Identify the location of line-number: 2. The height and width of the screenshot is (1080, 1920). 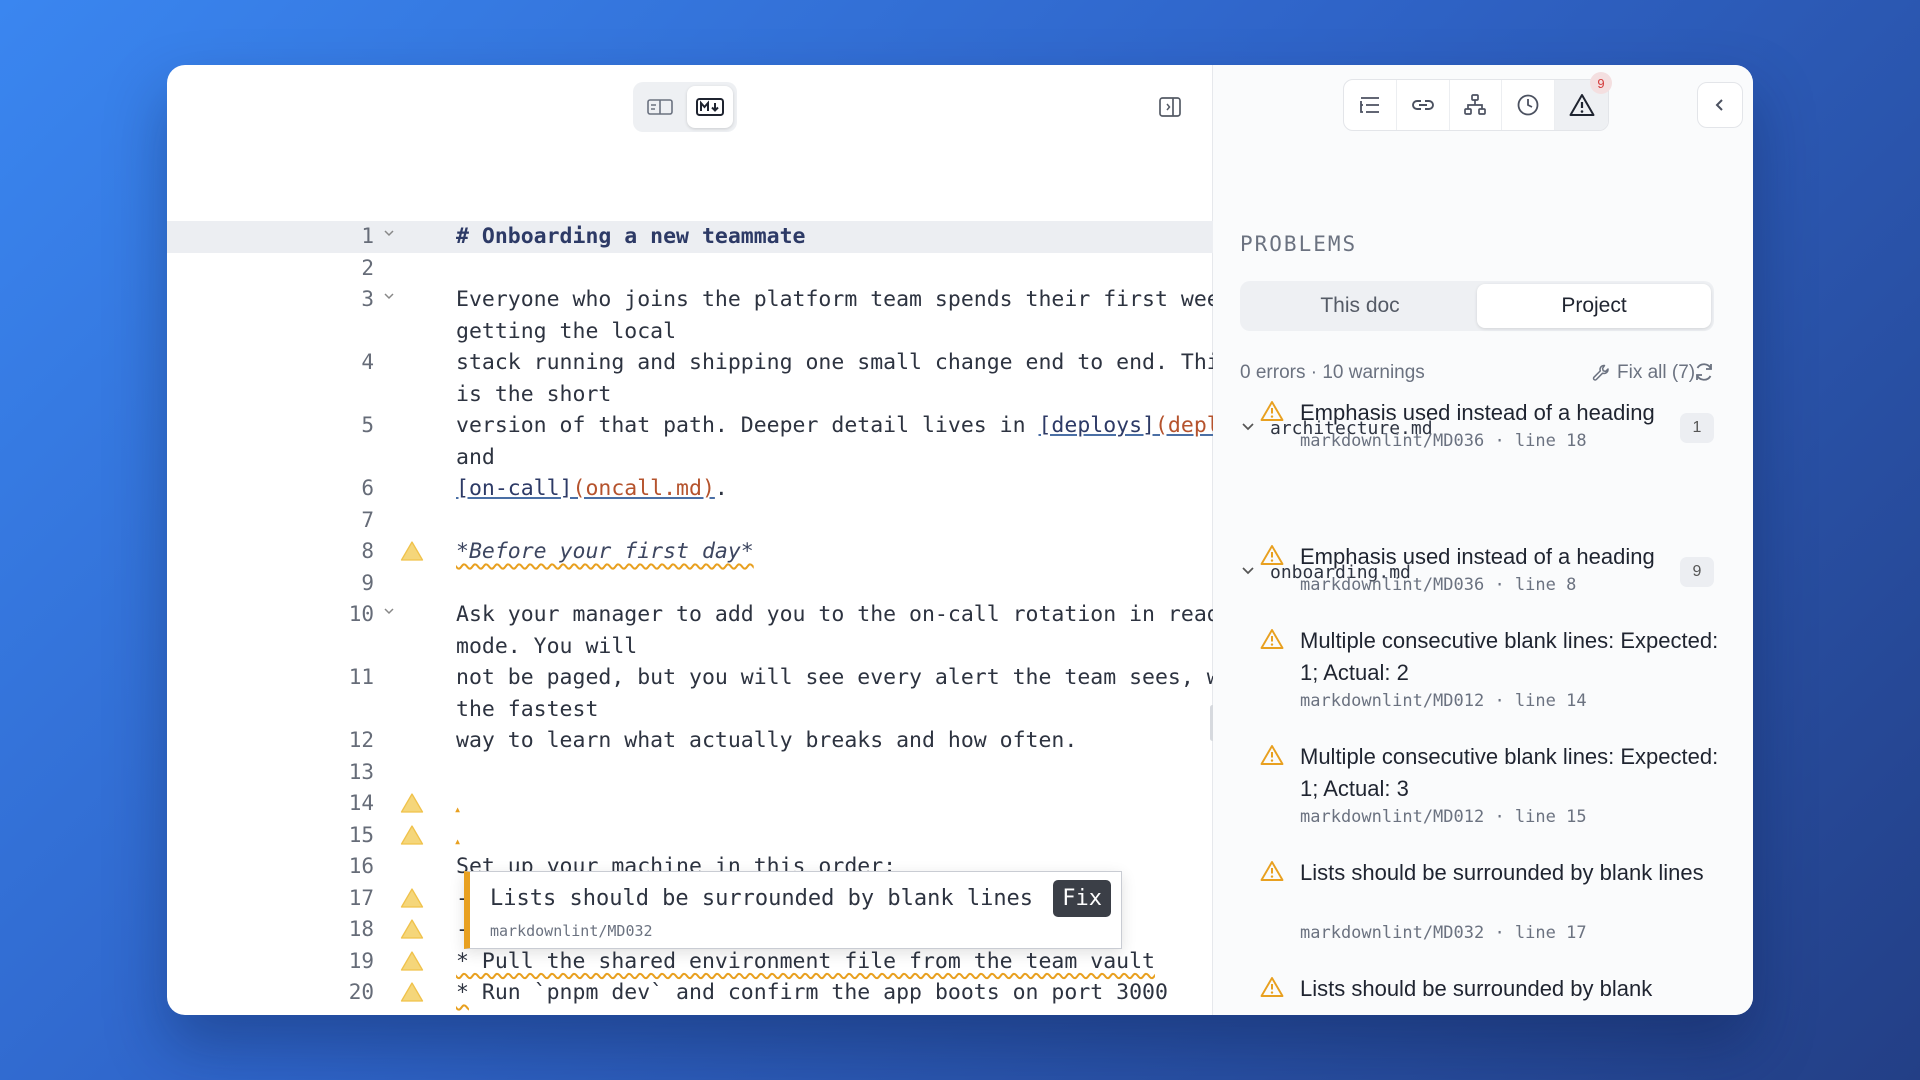
(367, 267).